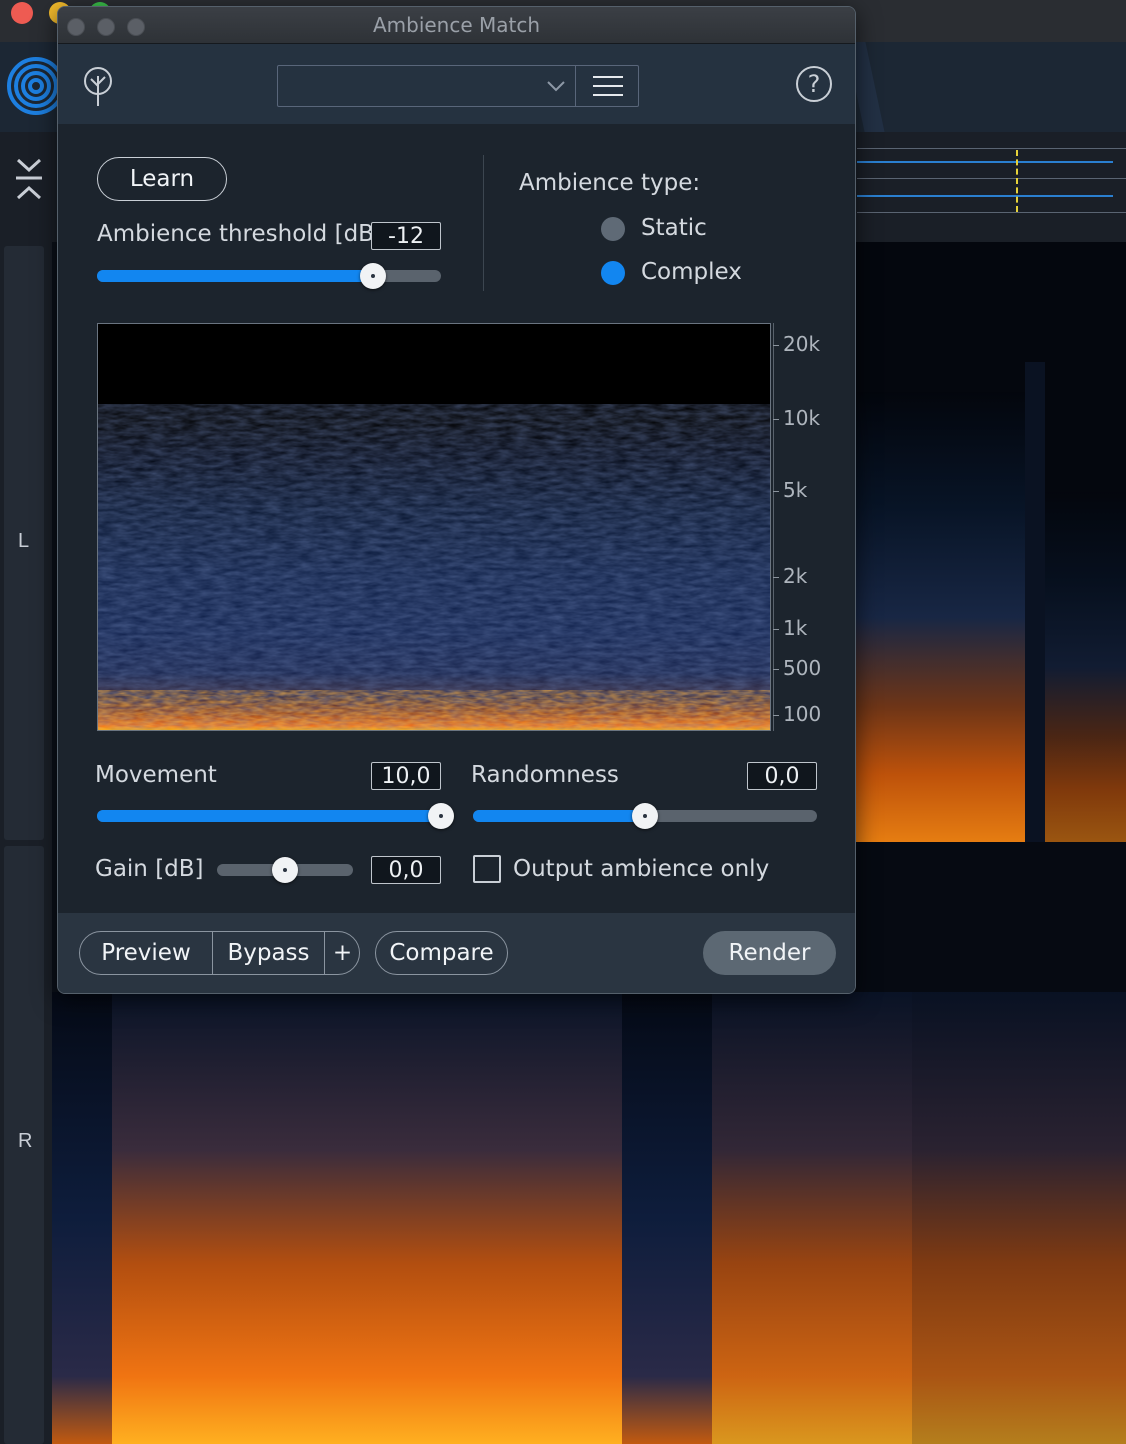  I want to click on preview-bypass-group: Preview Bypass +, so click(219, 953).